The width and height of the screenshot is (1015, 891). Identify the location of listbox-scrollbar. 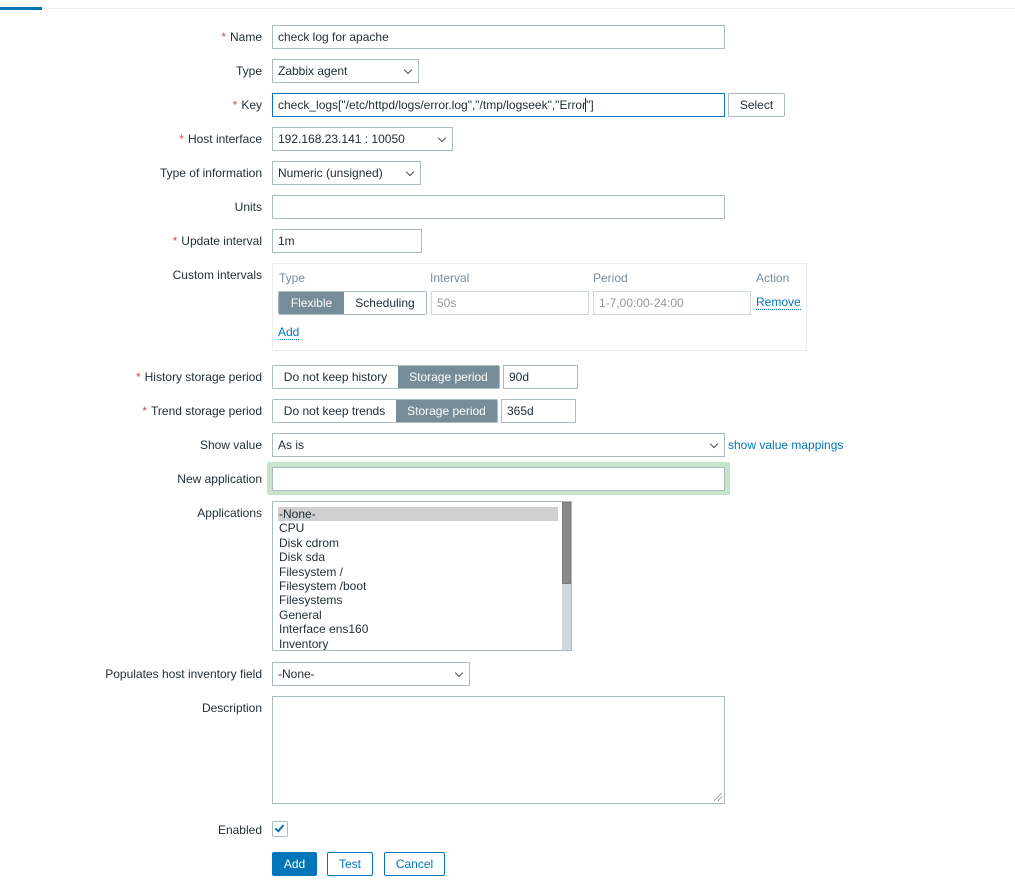
(566, 576).